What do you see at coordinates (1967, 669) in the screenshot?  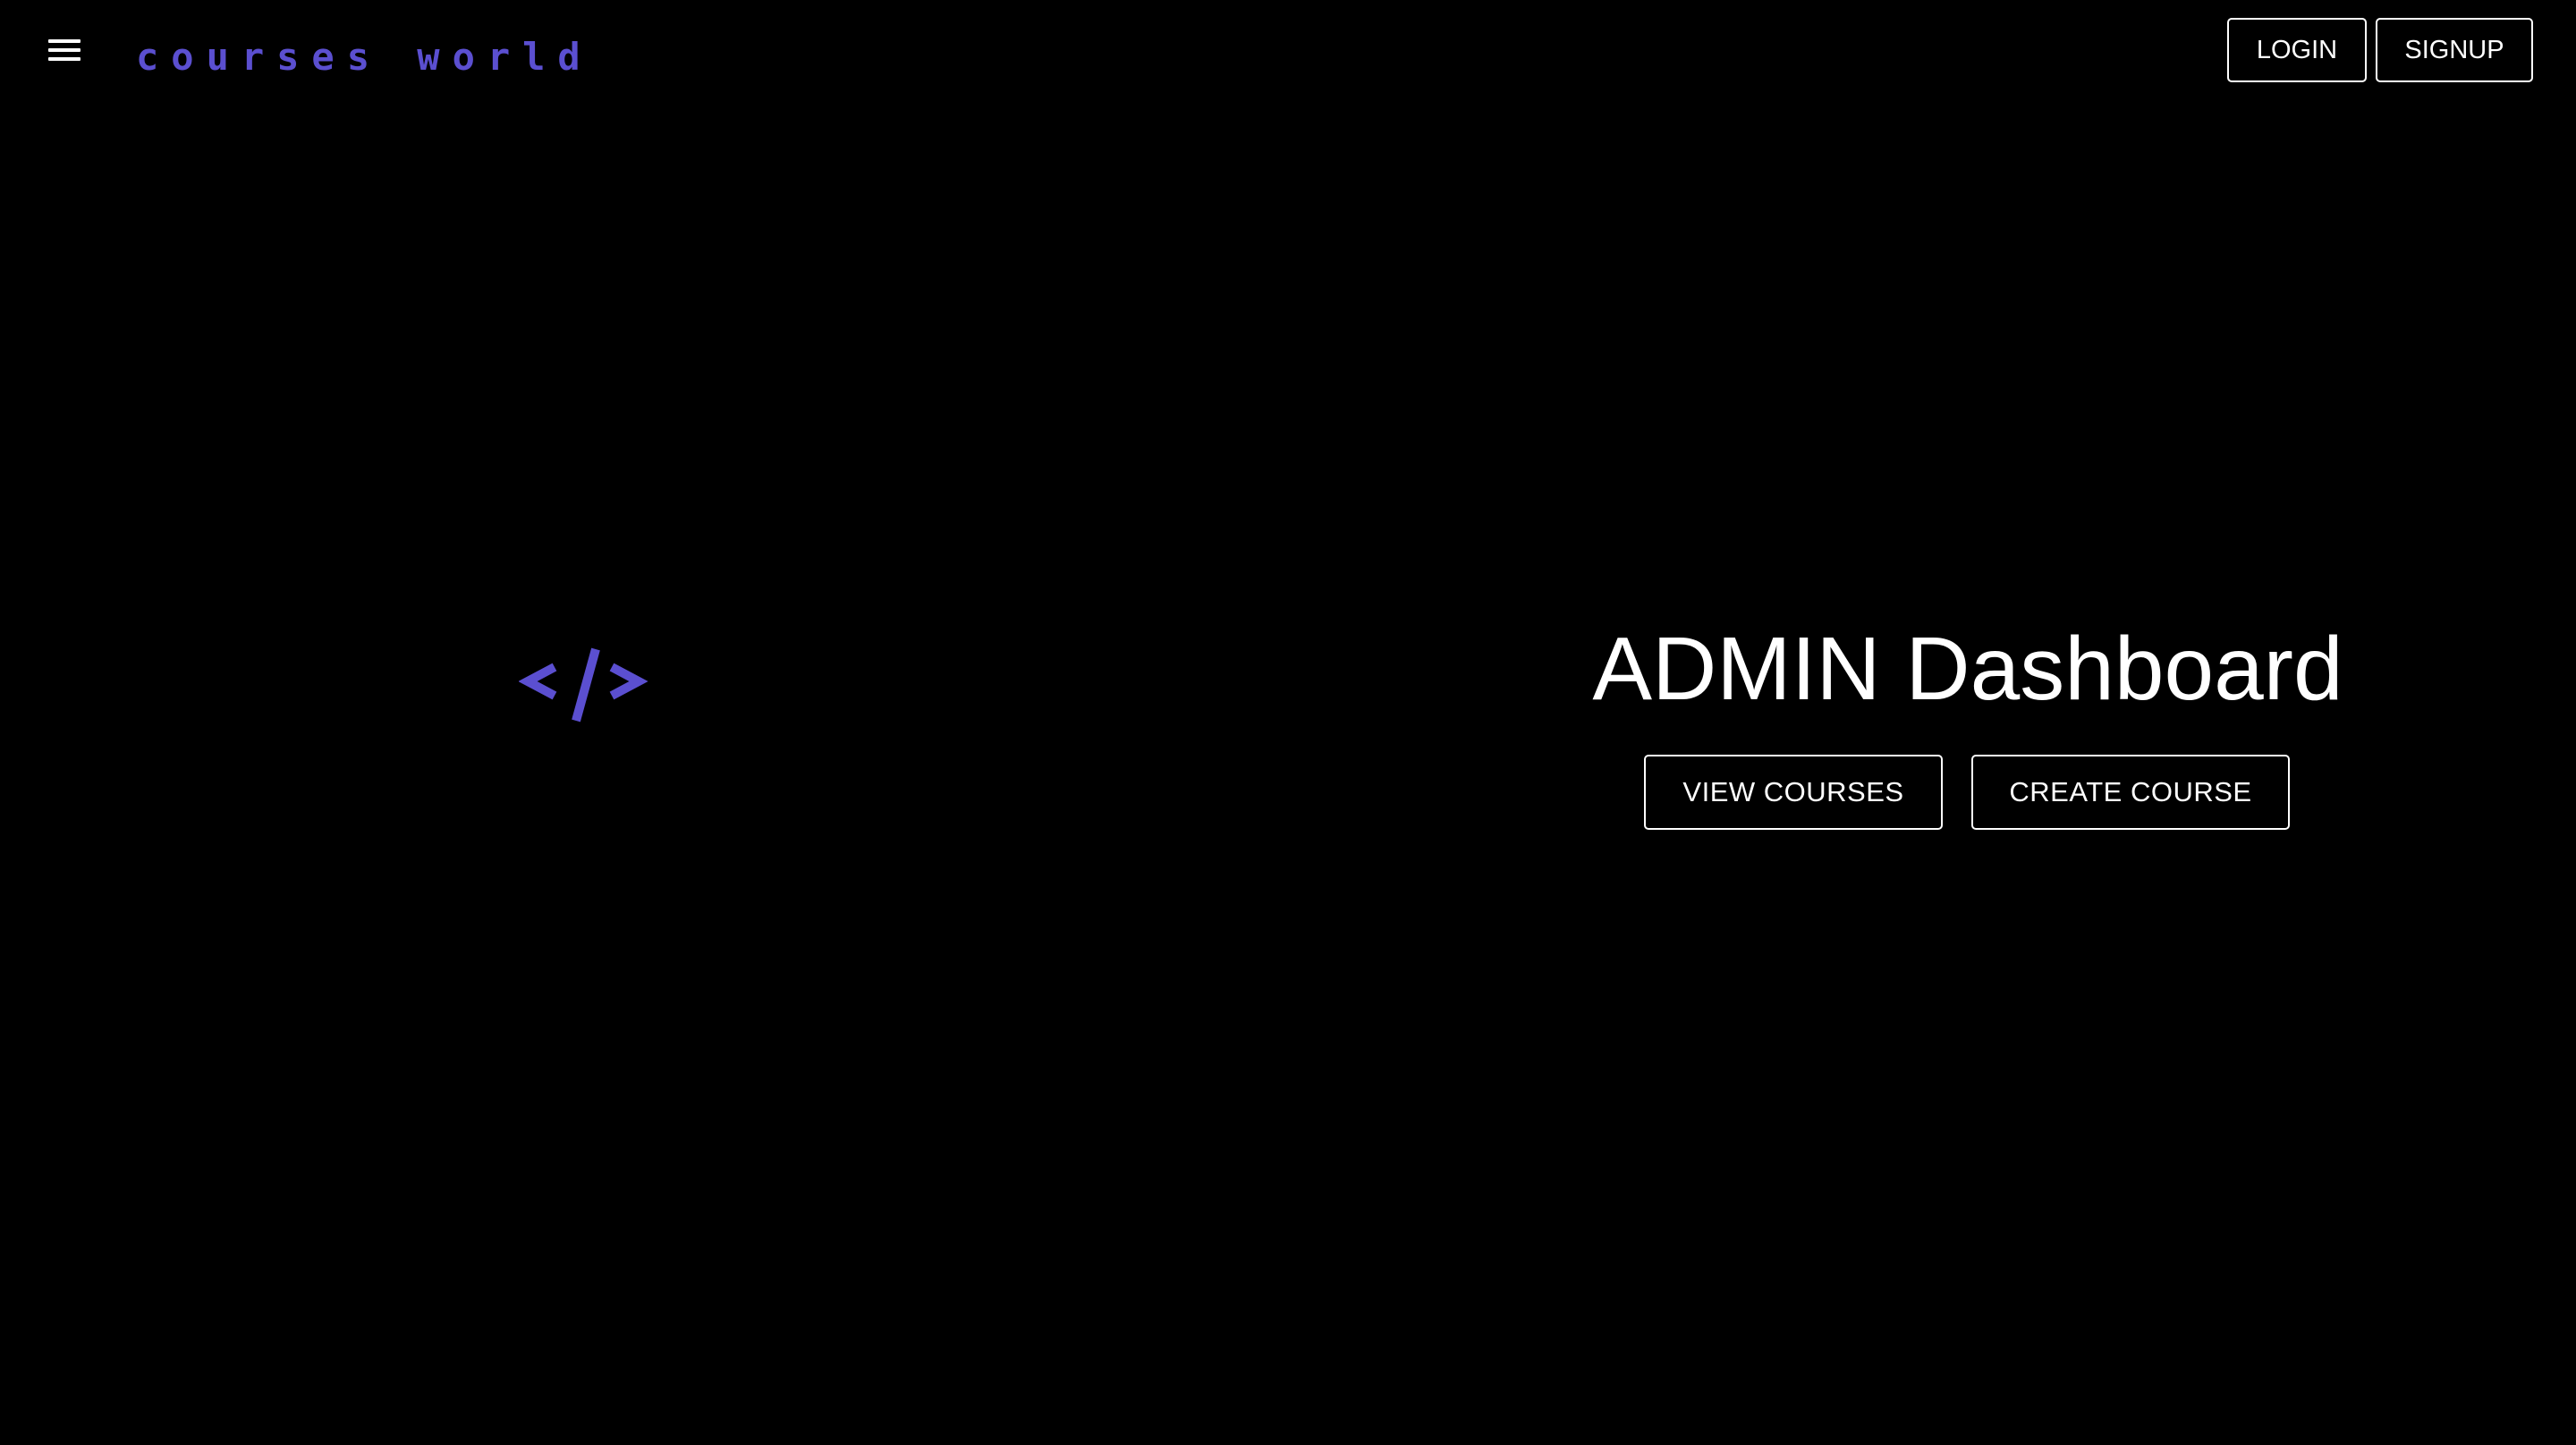 I see `page-title: ADMIN Dashboard` at bounding box center [1967, 669].